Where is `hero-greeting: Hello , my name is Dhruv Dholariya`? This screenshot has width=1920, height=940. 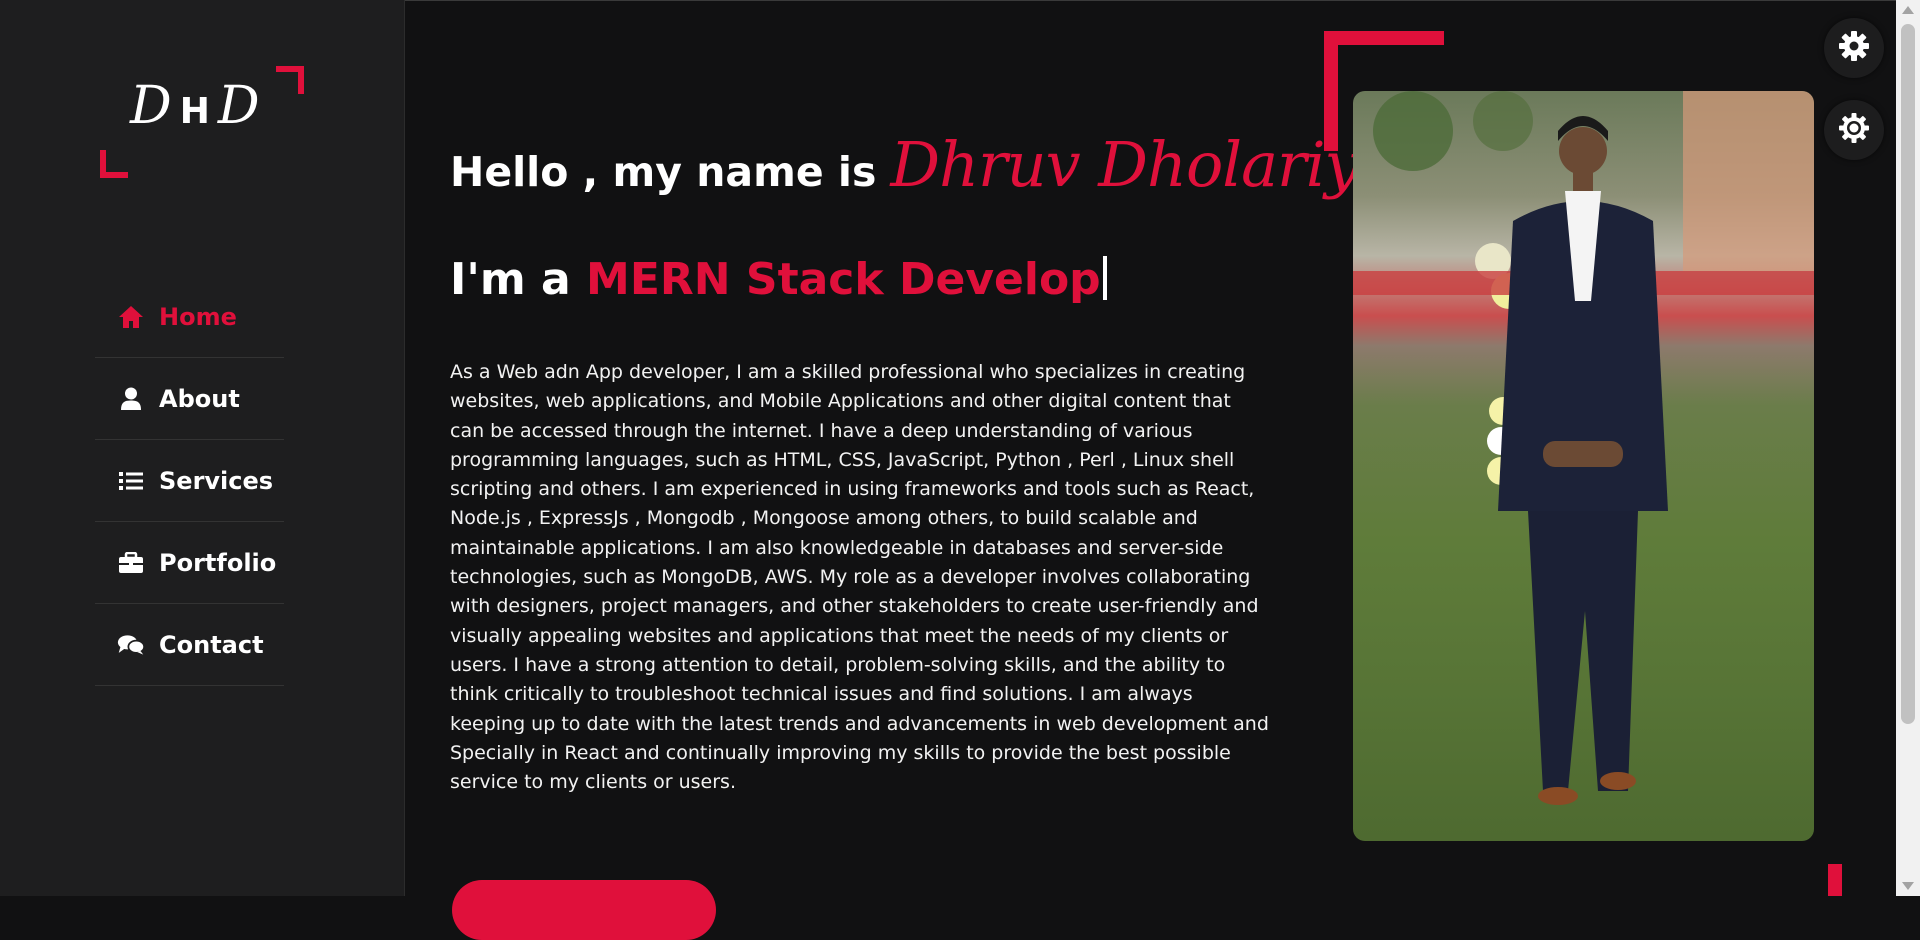 hero-greeting: Hello , my name is Dhruv Dholariya is located at coordinates (923, 164).